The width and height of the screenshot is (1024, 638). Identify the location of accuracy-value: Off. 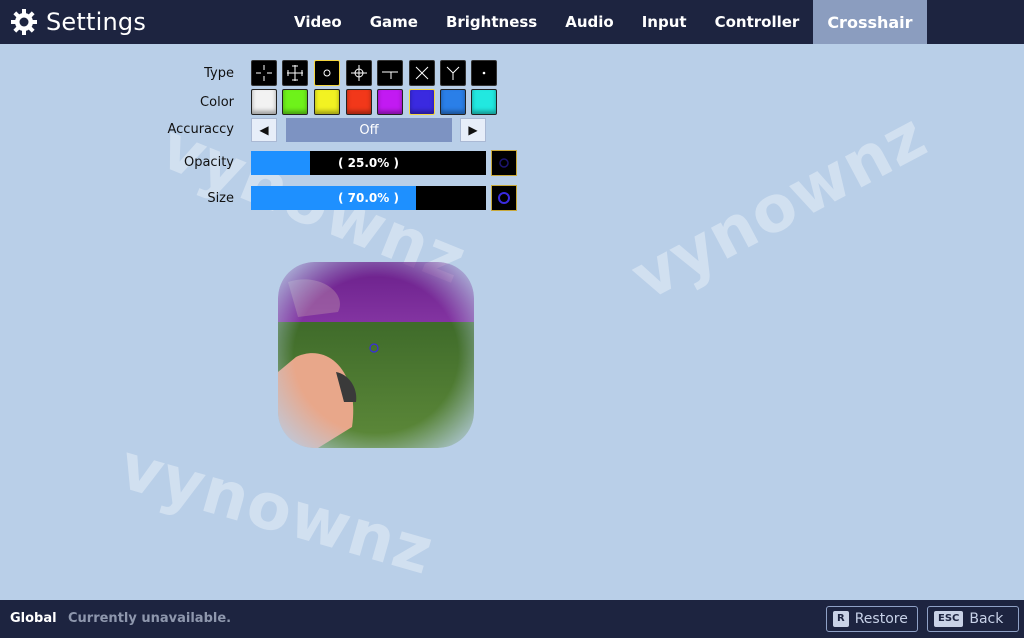
(369, 130).